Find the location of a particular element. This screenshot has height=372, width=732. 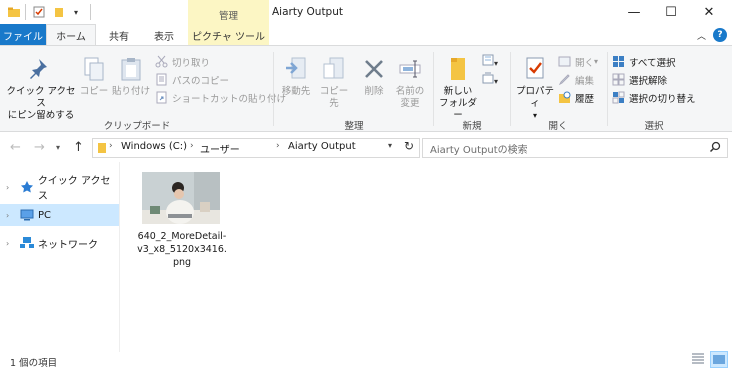

qat-divider is located at coordinates (25, 12).